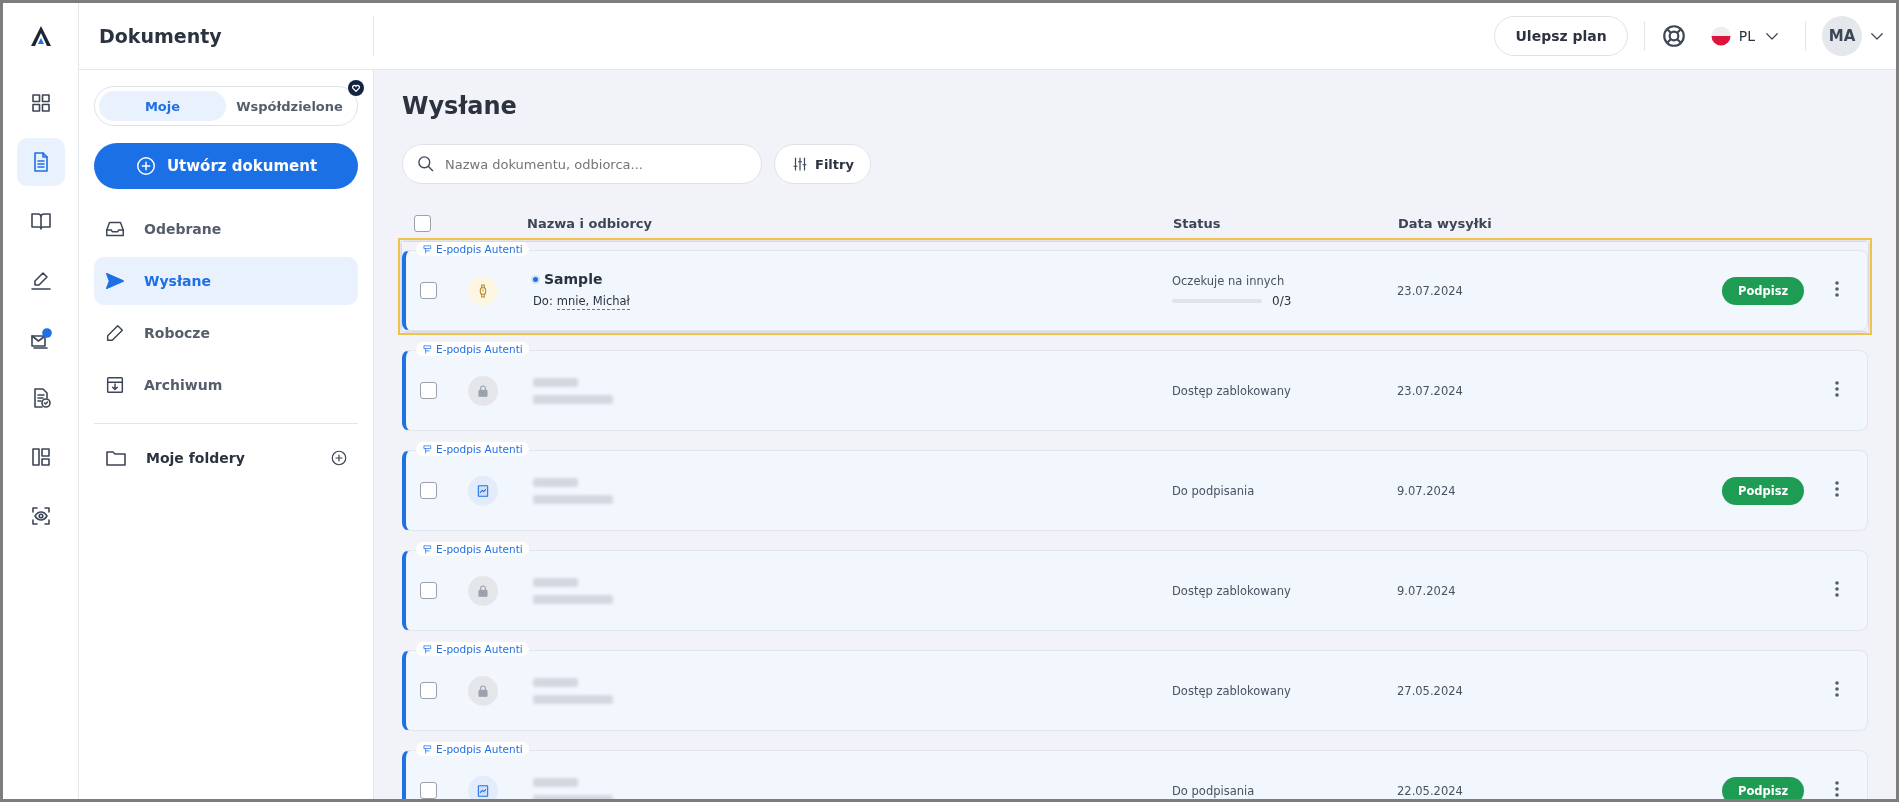  What do you see at coordinates (1197, 223) in the screenshot?
I see `column-header: Status` at bounding box center [1197, 223].